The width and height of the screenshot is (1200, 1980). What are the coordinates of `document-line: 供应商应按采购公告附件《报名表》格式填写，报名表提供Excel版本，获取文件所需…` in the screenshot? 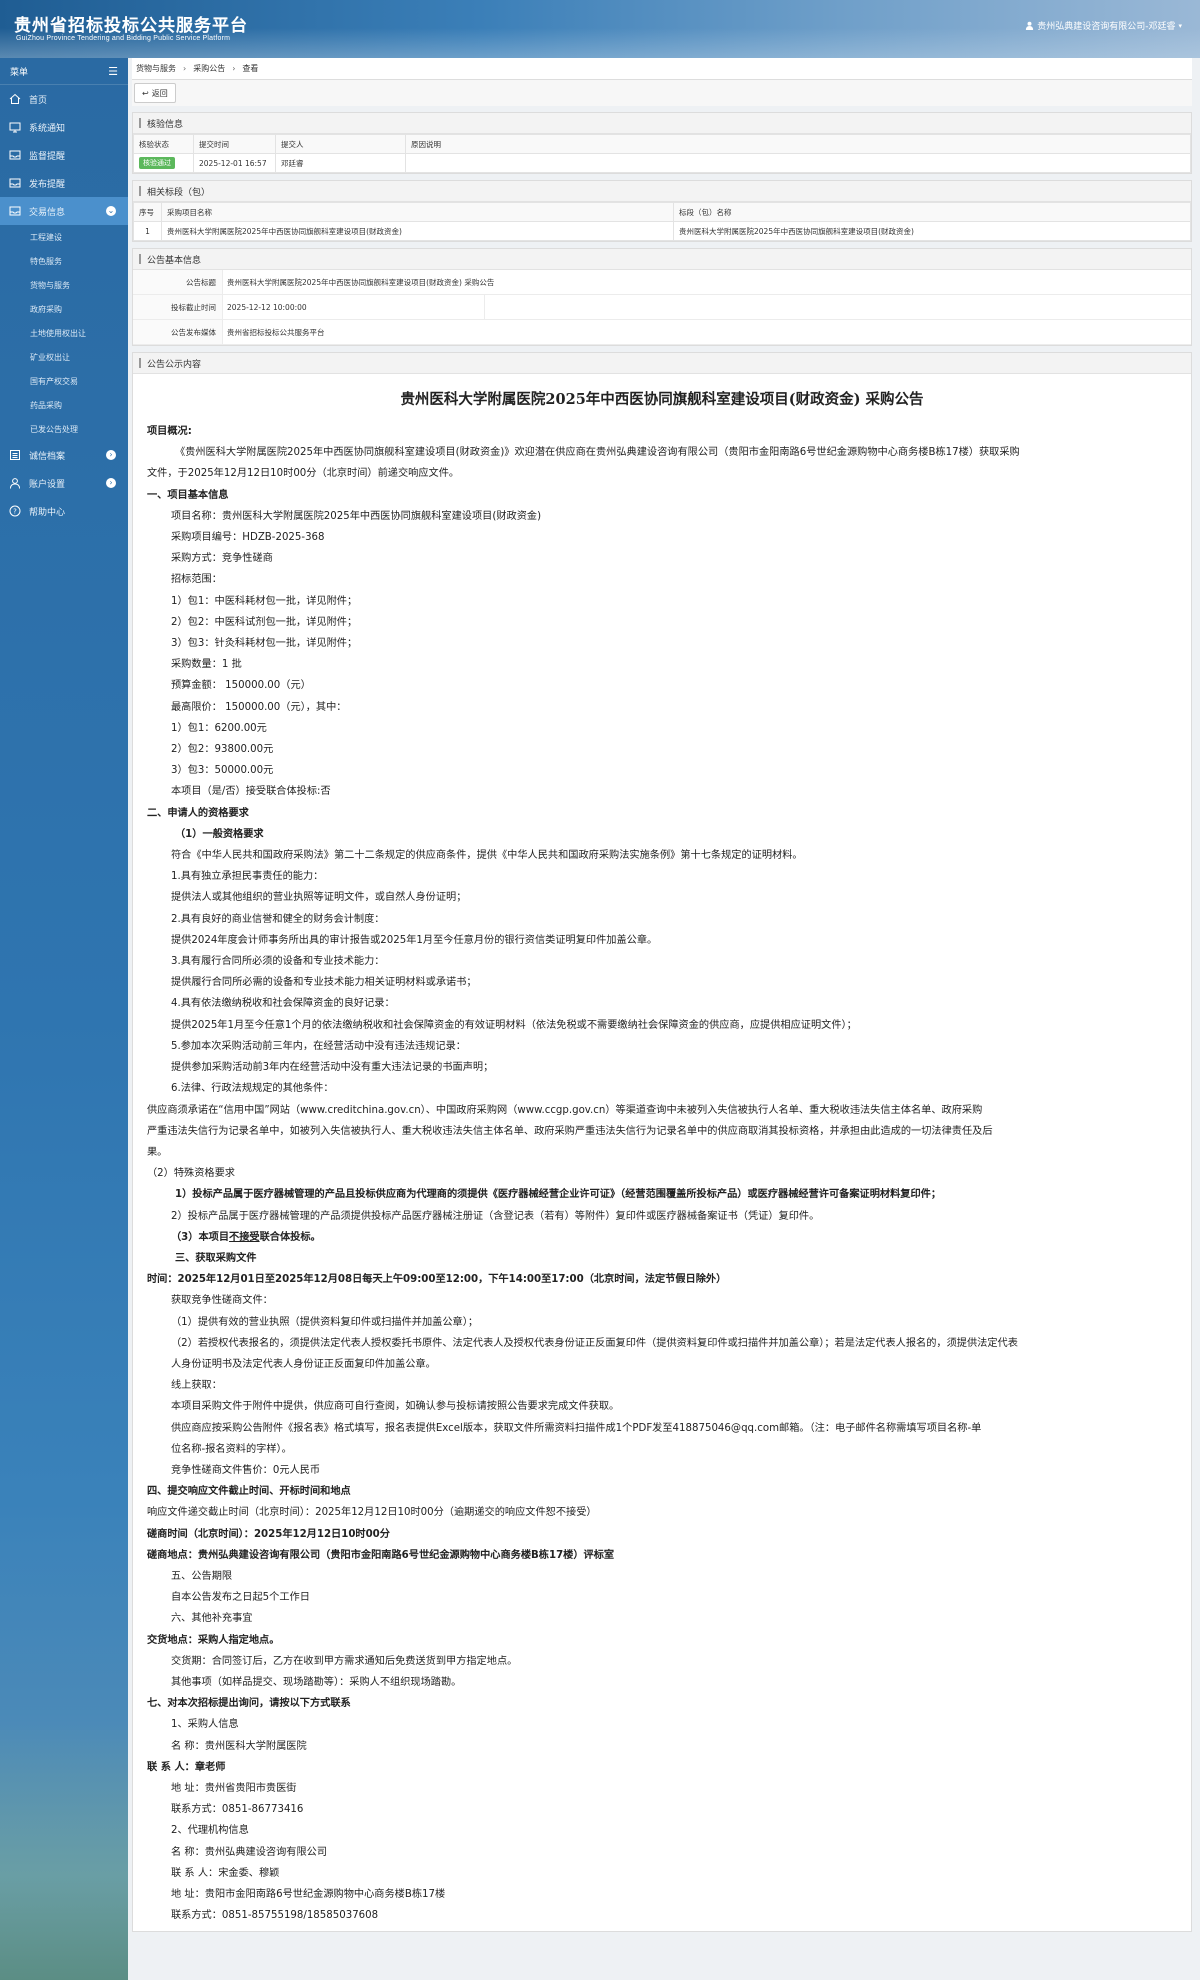 It's located at (576, 1428).